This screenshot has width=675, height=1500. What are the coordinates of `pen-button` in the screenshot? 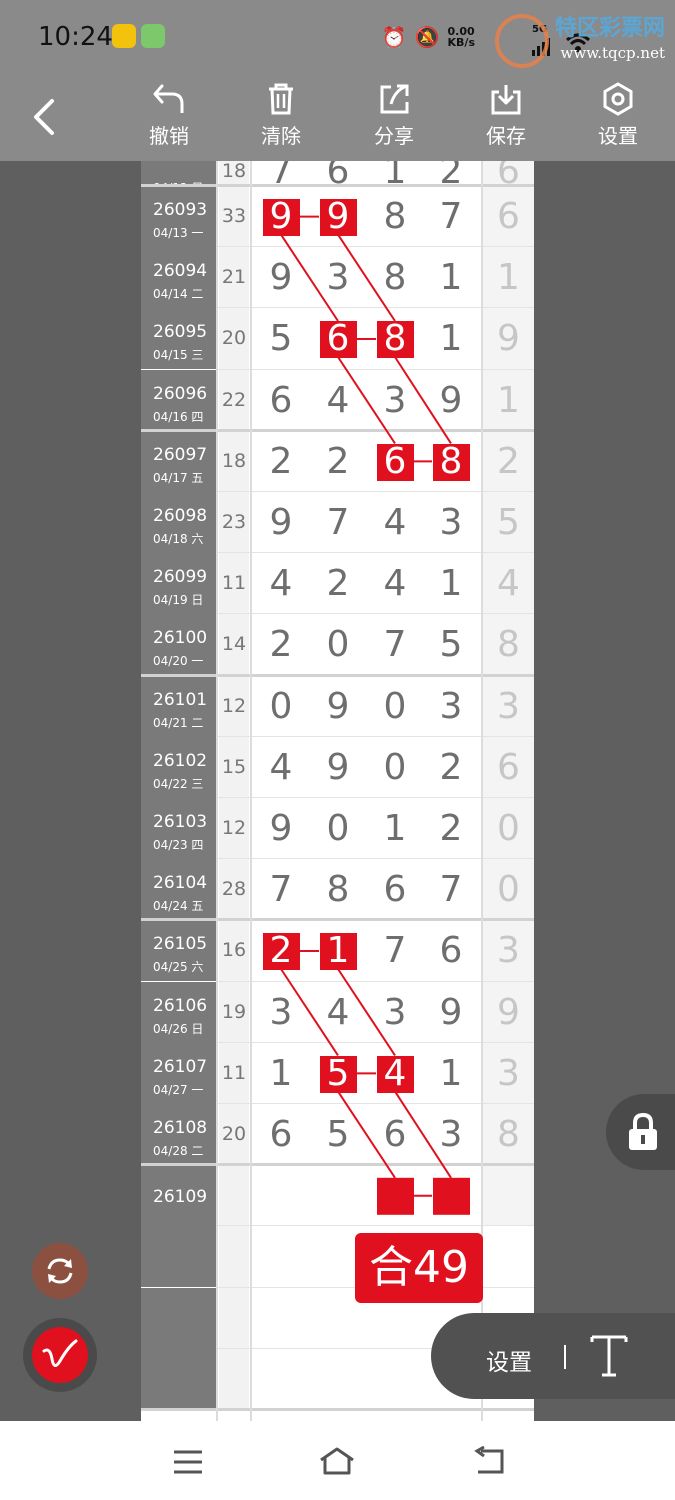 It's located at (60, 1355).